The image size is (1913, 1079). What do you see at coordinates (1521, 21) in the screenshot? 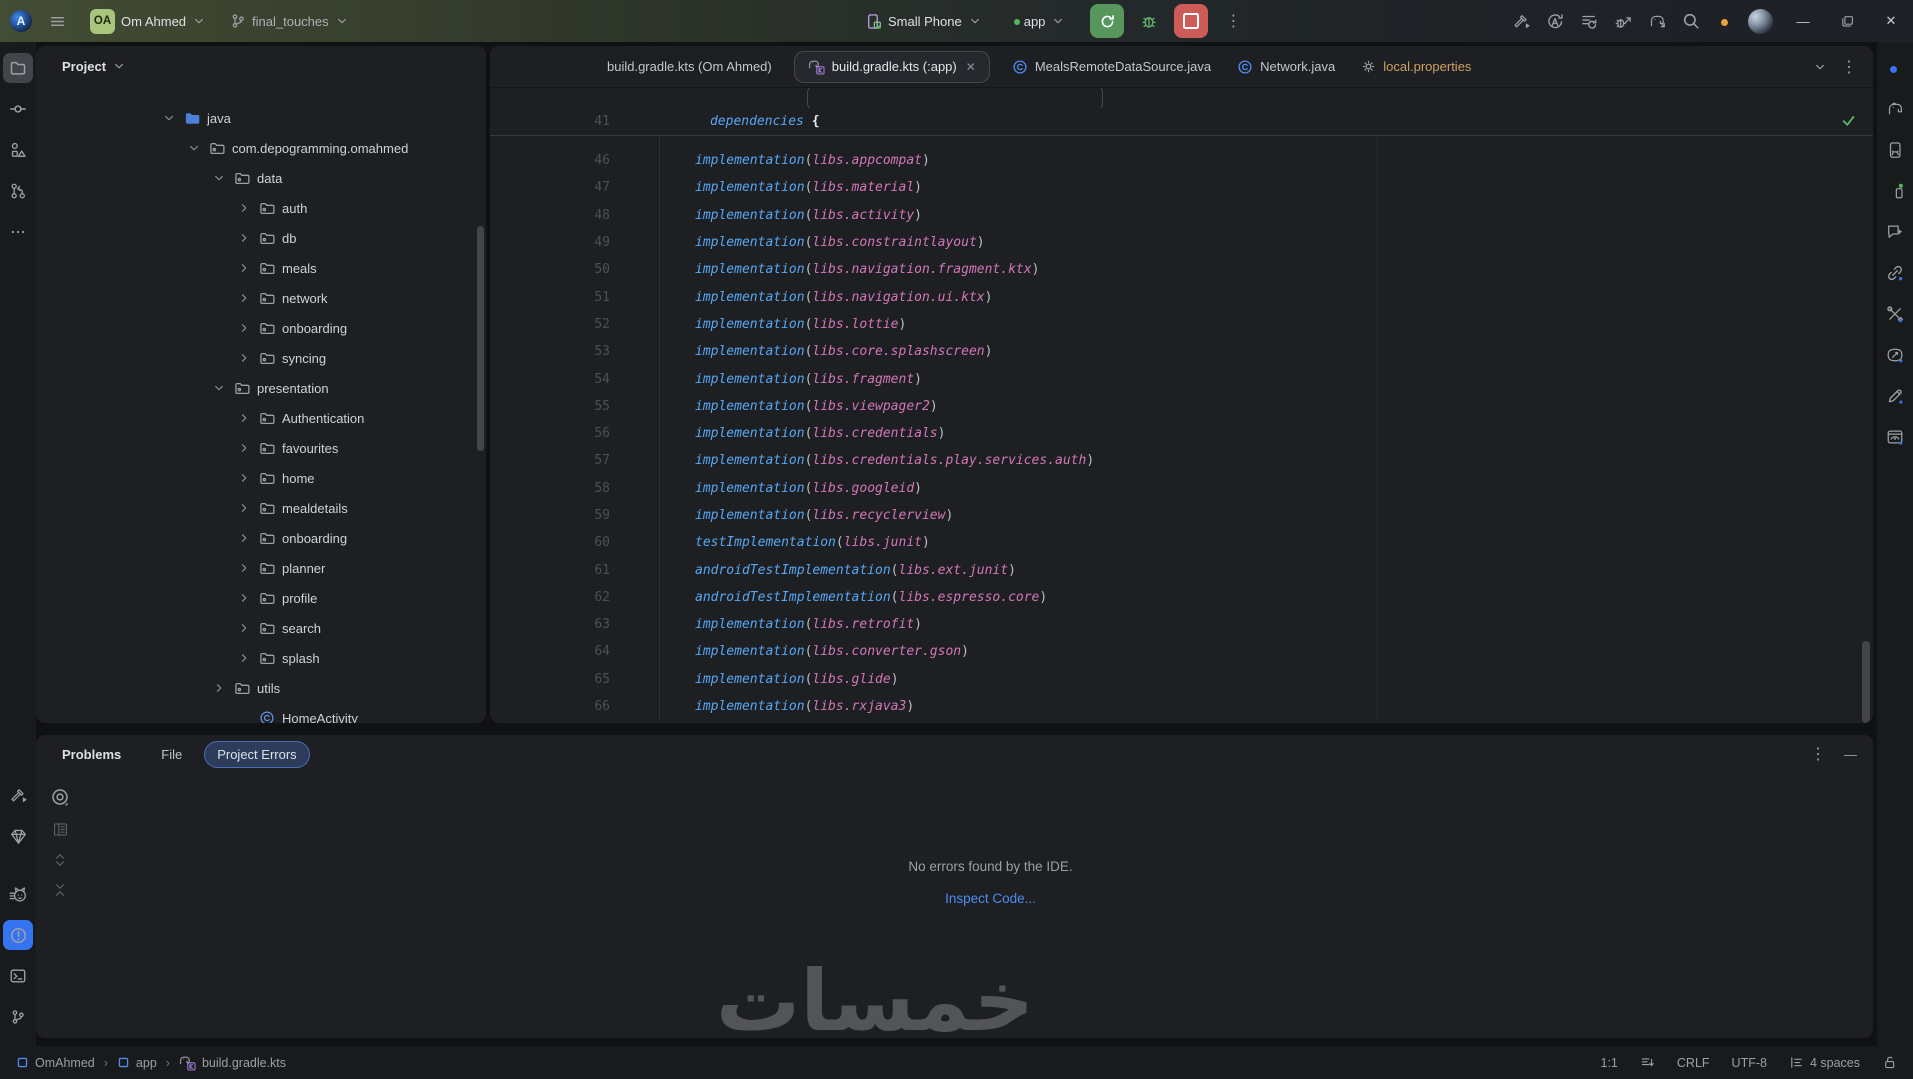
I see `build-button` at bounding box center [1521, 21].